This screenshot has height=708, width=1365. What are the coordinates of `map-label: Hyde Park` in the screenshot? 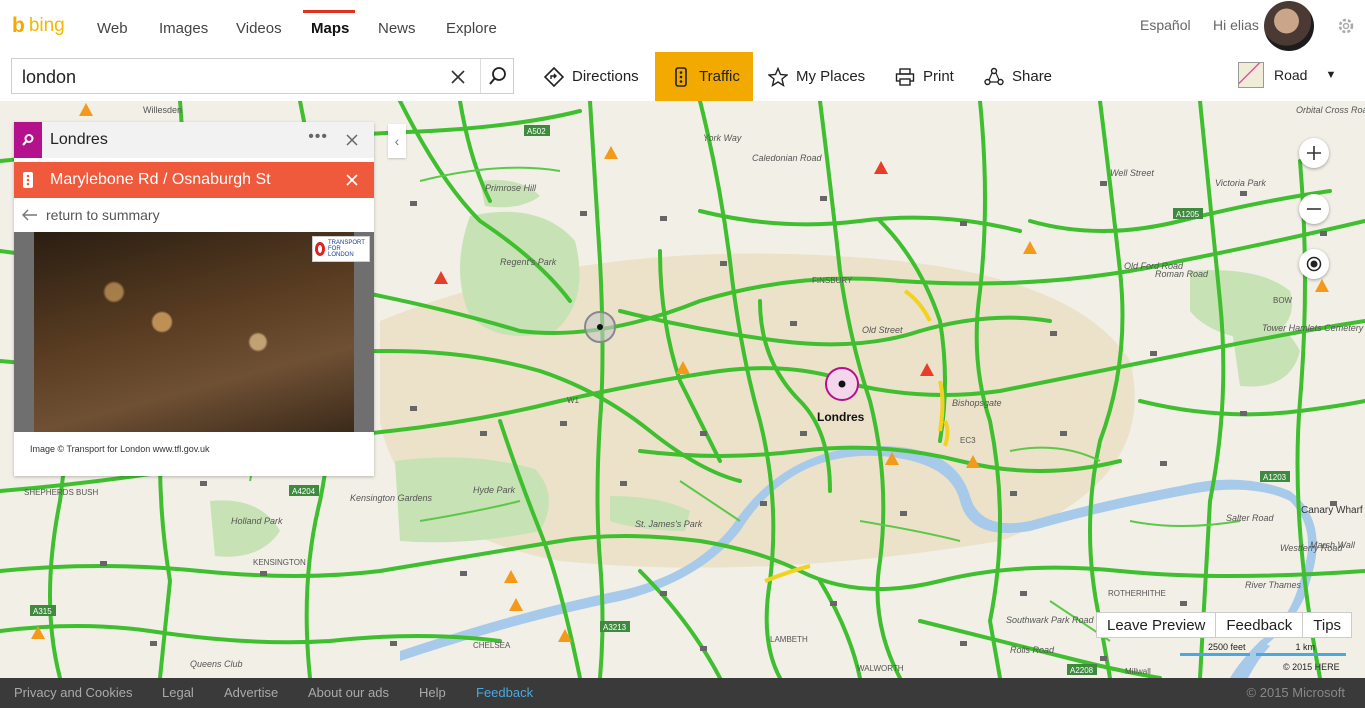 It's located at (494, 490).